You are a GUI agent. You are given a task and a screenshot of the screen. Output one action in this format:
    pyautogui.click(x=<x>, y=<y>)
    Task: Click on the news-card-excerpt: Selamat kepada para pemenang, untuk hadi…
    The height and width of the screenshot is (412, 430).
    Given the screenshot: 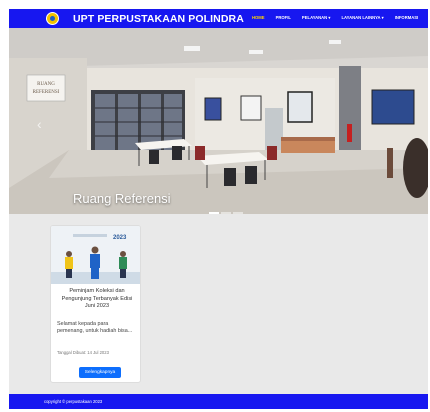 What is the action you would take?
    pyautogui.click(x=95, y=327)
    